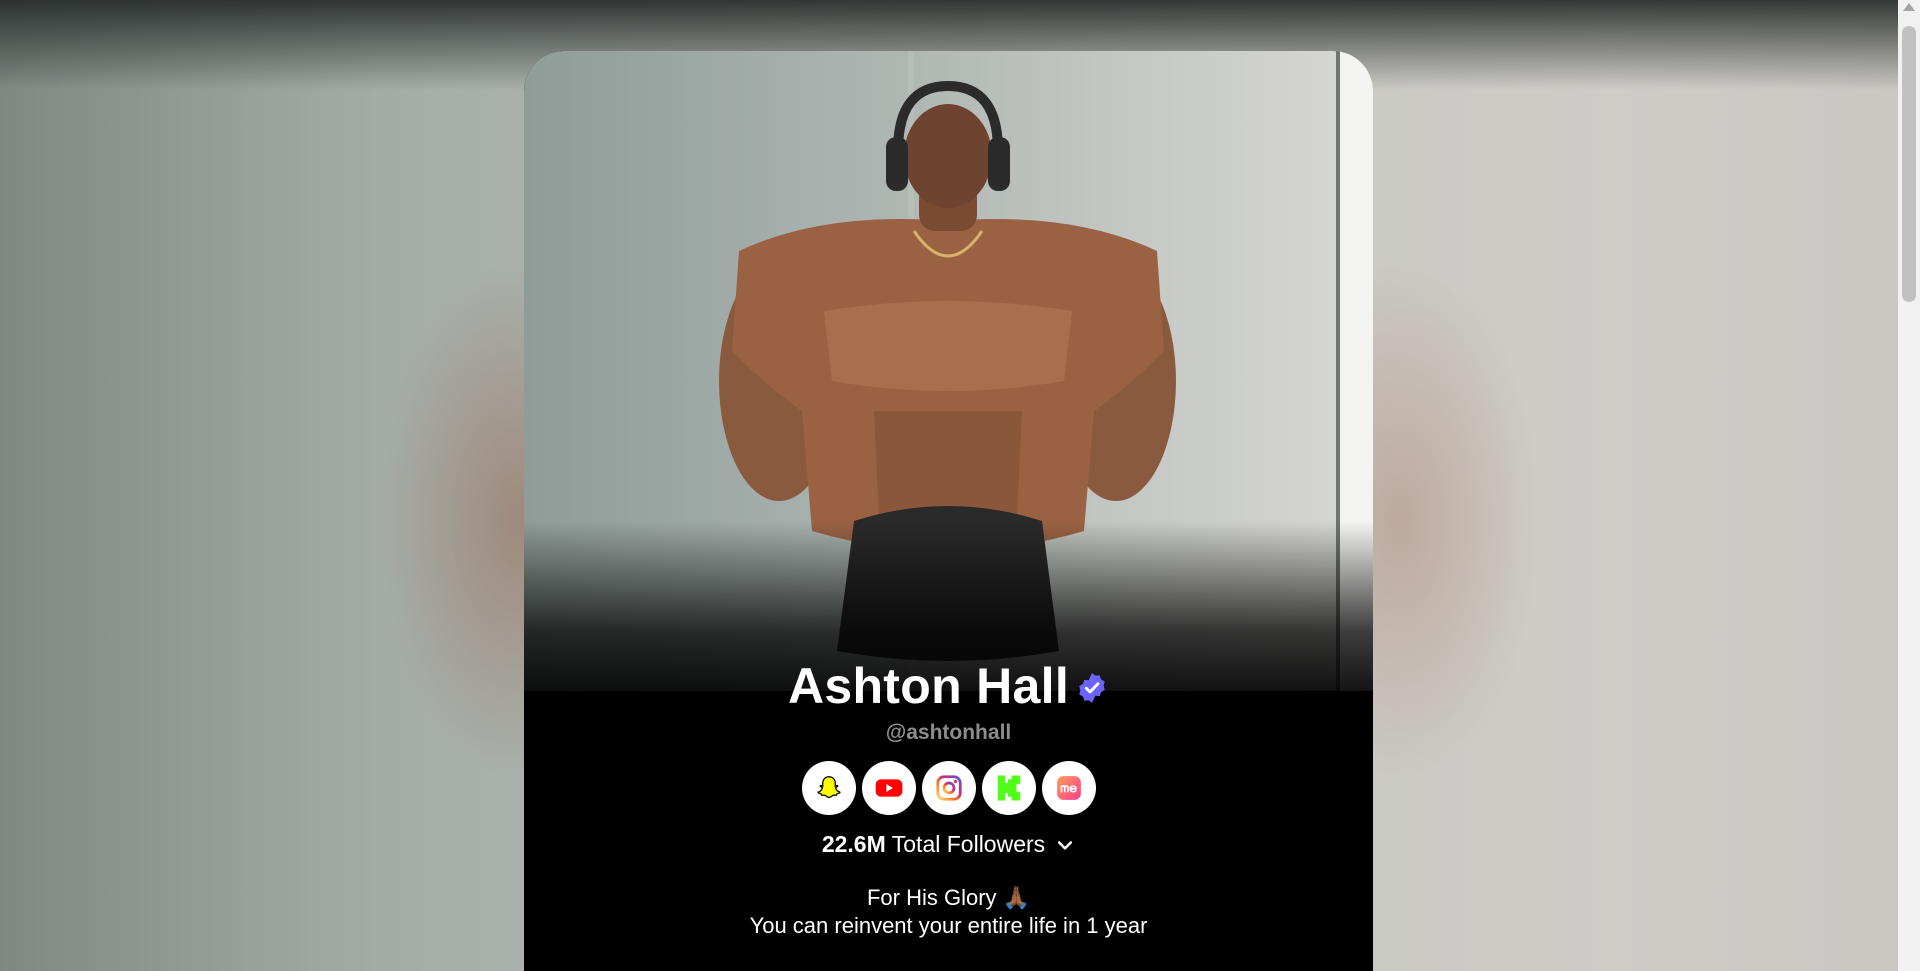 This screenshot has width=1920, height=971. I want to click on snapchat-link, so click(828, 788).